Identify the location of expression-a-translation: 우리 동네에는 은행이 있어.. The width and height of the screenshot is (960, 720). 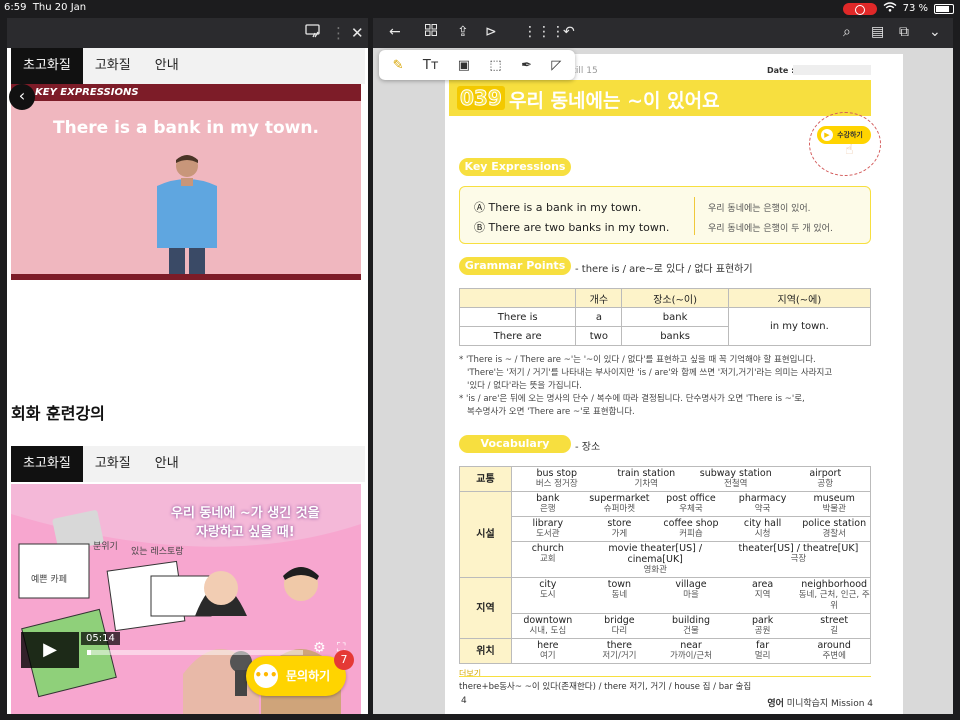
(759, 209).